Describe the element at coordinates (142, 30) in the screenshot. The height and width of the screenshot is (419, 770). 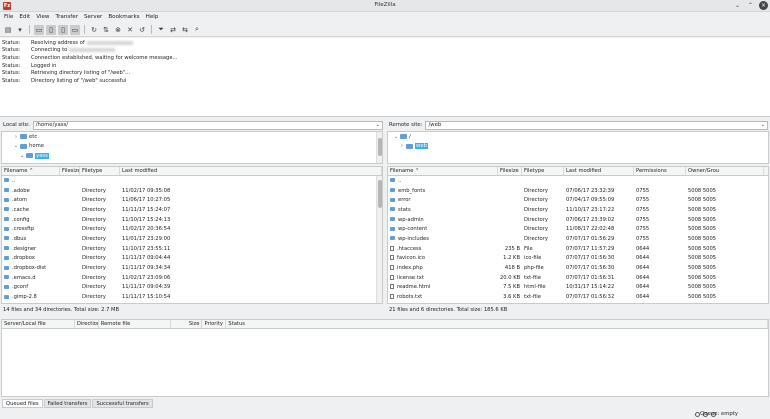
I see `reconnect-icon: ↺` at that location.